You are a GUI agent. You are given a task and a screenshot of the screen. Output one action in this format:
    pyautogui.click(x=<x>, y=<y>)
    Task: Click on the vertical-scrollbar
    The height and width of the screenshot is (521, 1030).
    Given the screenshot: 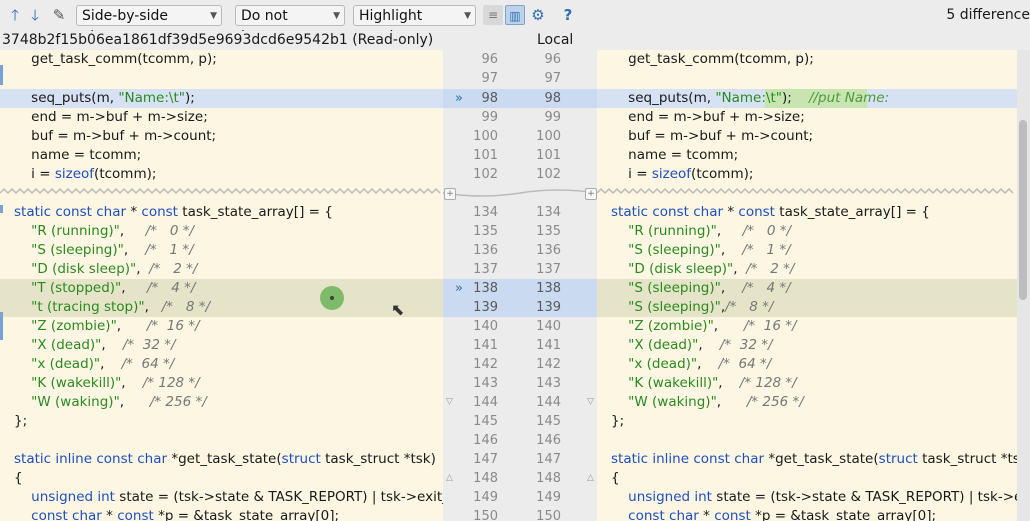 What is the action you would take?
    pyautogui.click(x=1023, y=285)
    